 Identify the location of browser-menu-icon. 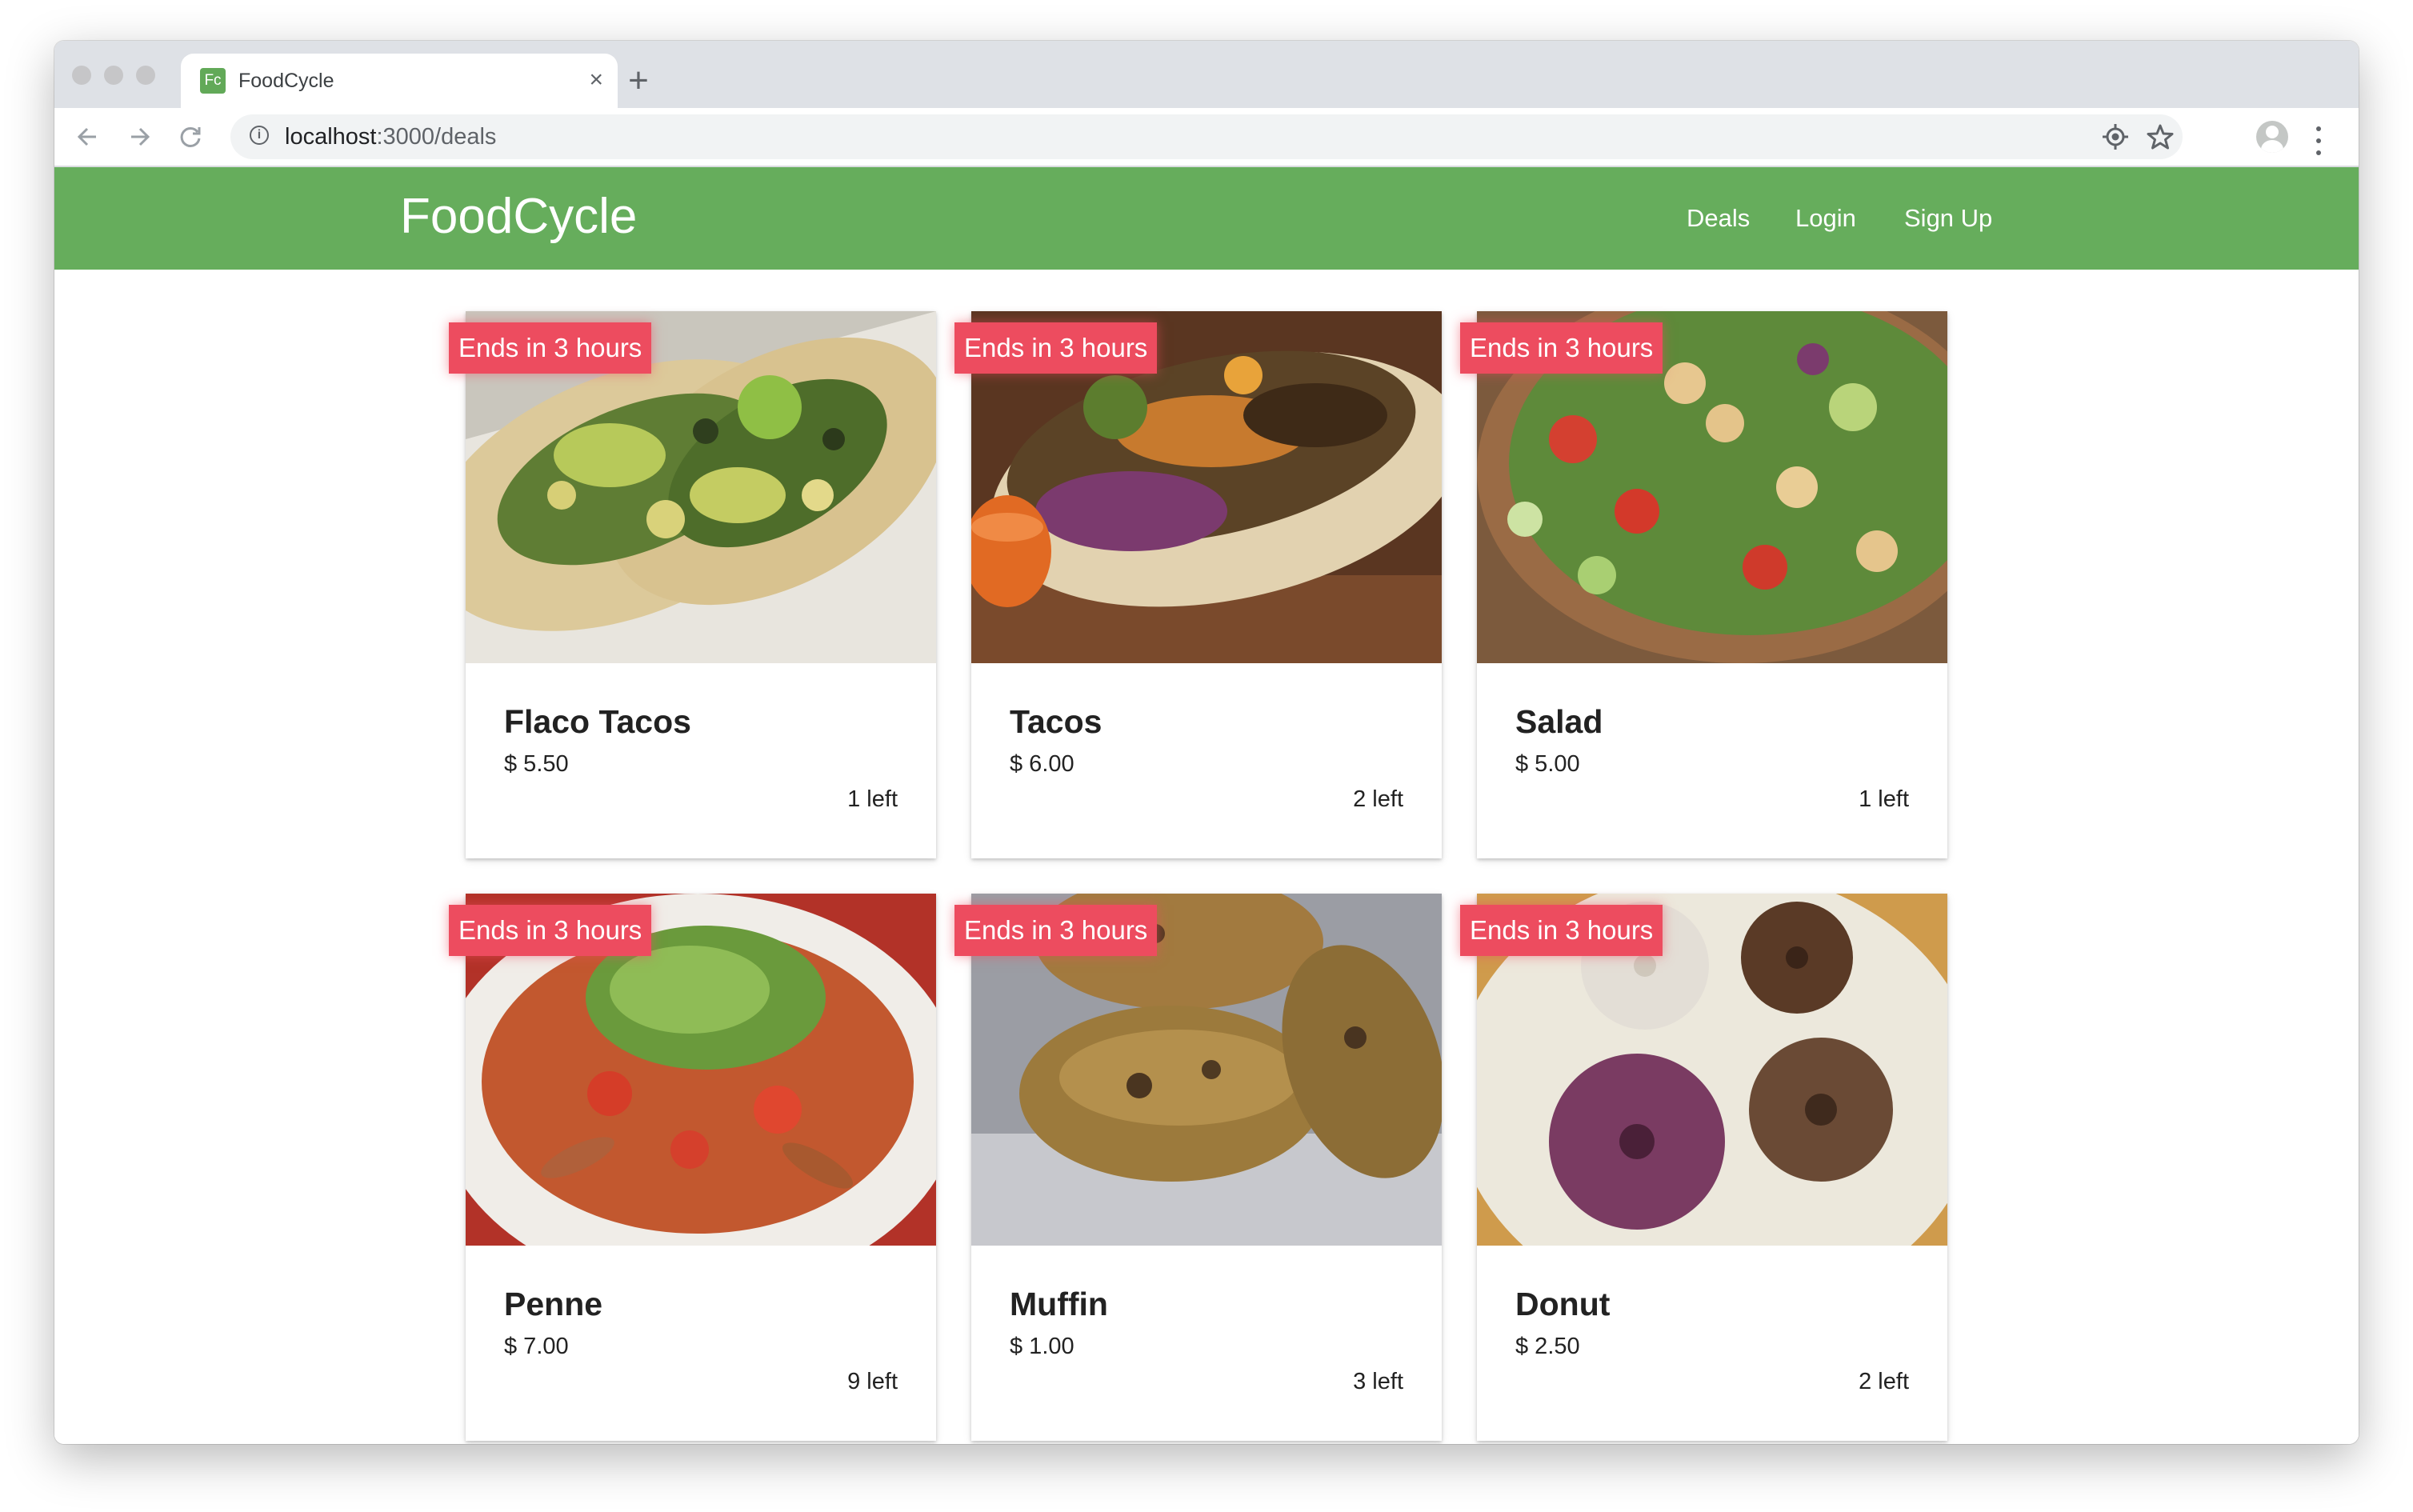
(2319, 137).